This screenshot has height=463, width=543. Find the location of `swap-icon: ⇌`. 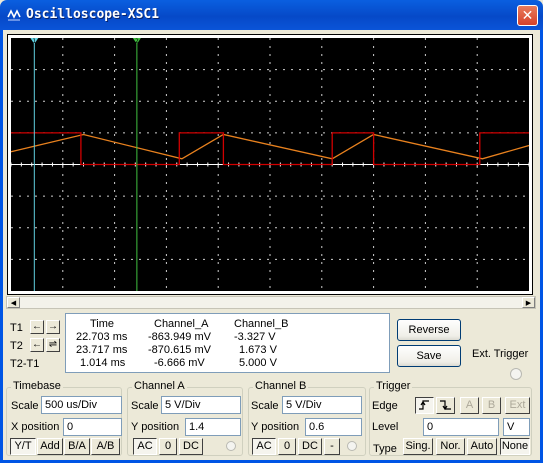

swap-icon: ⇌ is located at coordinates (53, 344).